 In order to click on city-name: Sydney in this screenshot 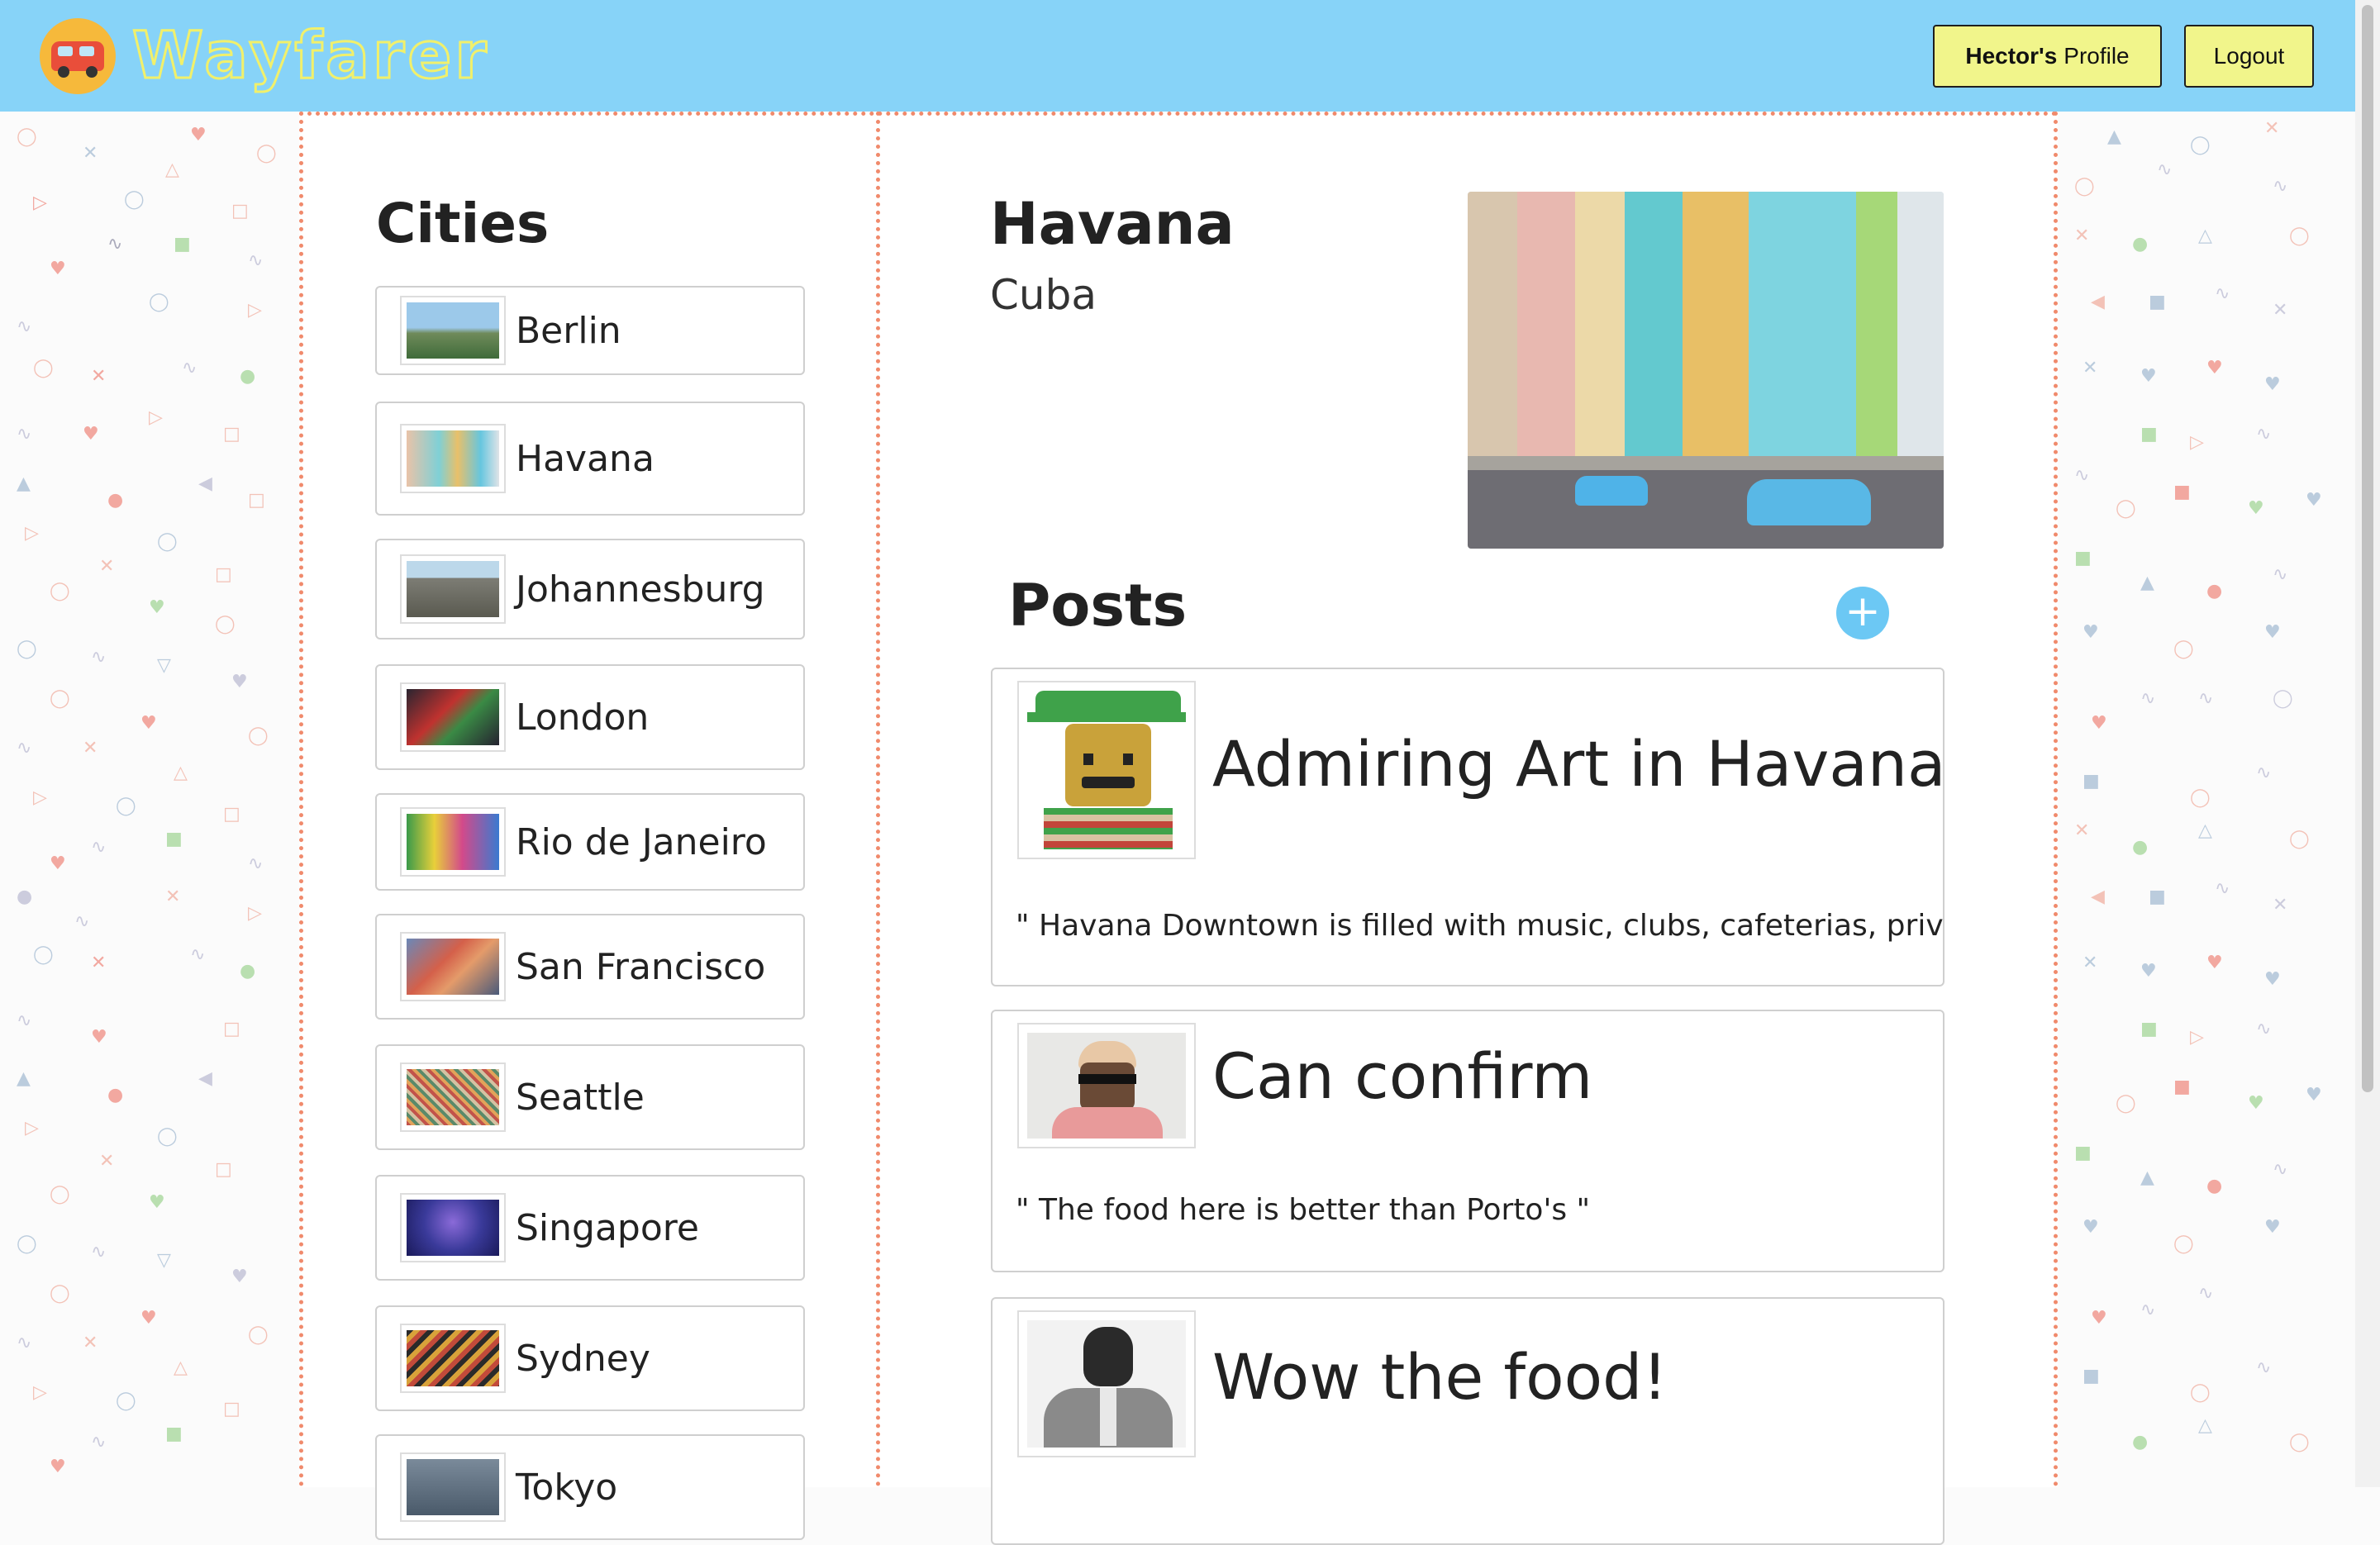, I will do `click(583, 1358)`.